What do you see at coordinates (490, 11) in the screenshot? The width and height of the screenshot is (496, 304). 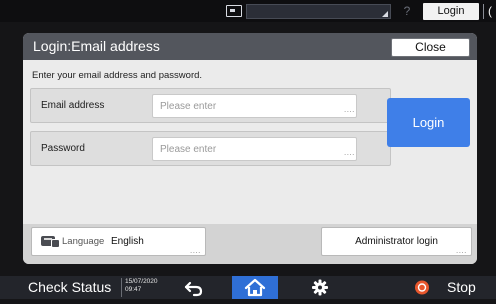 I see `top-extra-button: (` at bounding box center [490, 11].